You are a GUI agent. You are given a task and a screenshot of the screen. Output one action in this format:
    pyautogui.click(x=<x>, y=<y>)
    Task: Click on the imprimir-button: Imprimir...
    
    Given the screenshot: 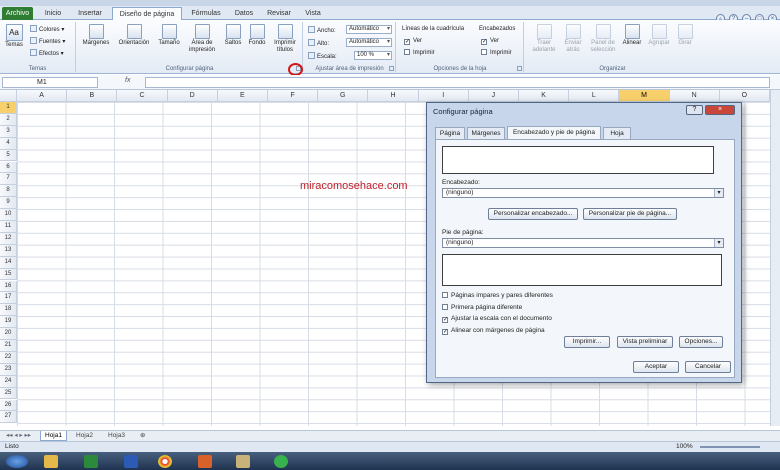 What is the action you would take?
    pyautogui.click(x=587, y=342)
    